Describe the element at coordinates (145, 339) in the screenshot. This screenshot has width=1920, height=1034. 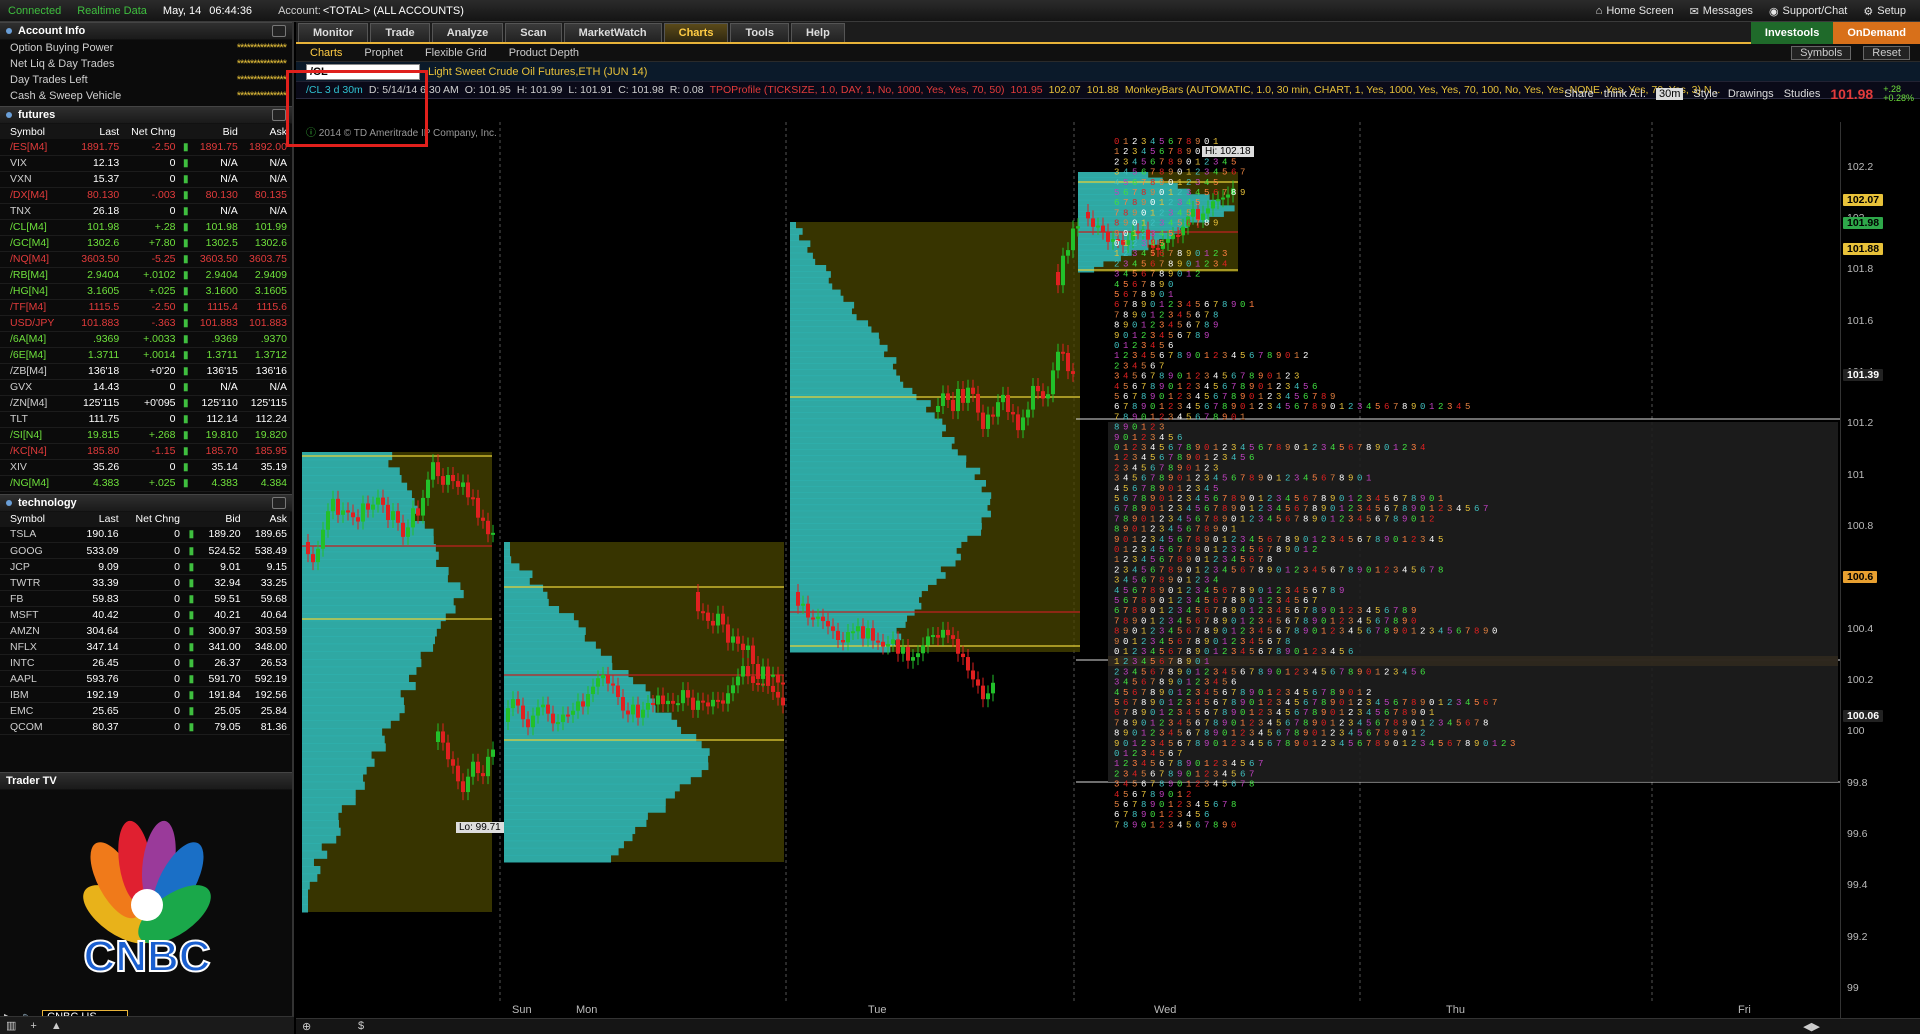
I see `table-row: /6A[M4] .9369 +.0033 ▮ .9369.9370` at that location.